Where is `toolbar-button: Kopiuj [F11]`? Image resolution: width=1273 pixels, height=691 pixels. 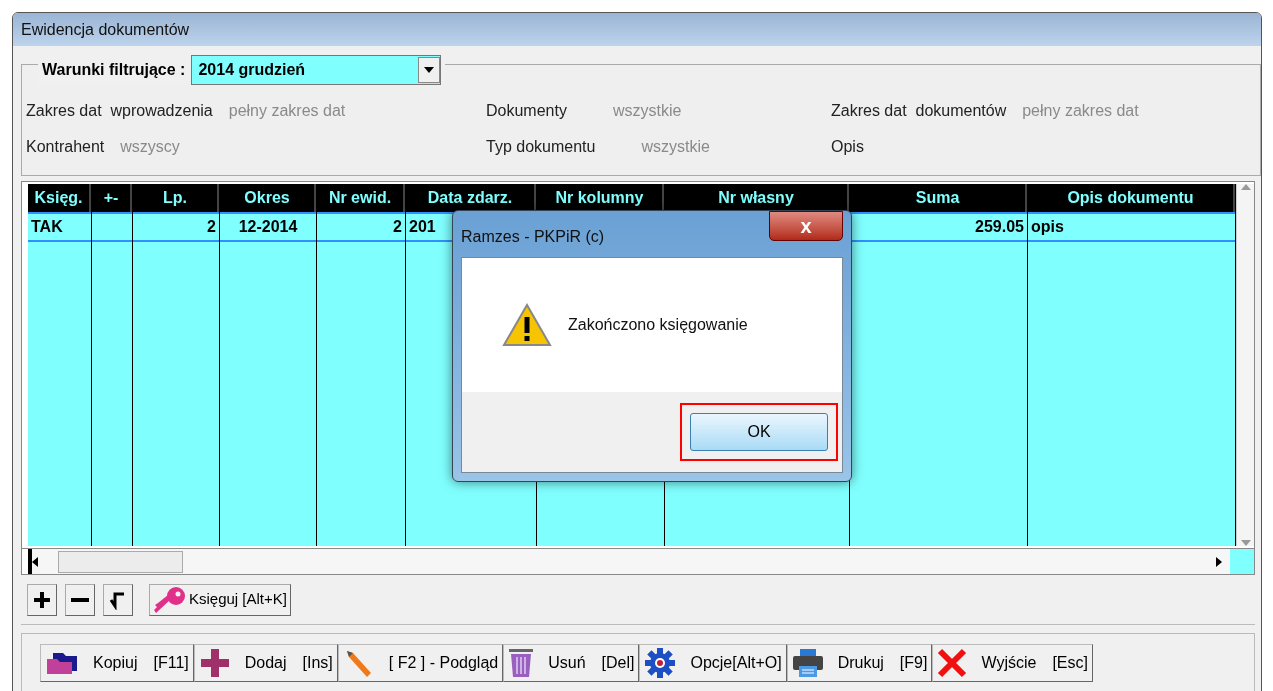 toolbar-button: Kopiuj [F11] is located at coordinates (117, 663).